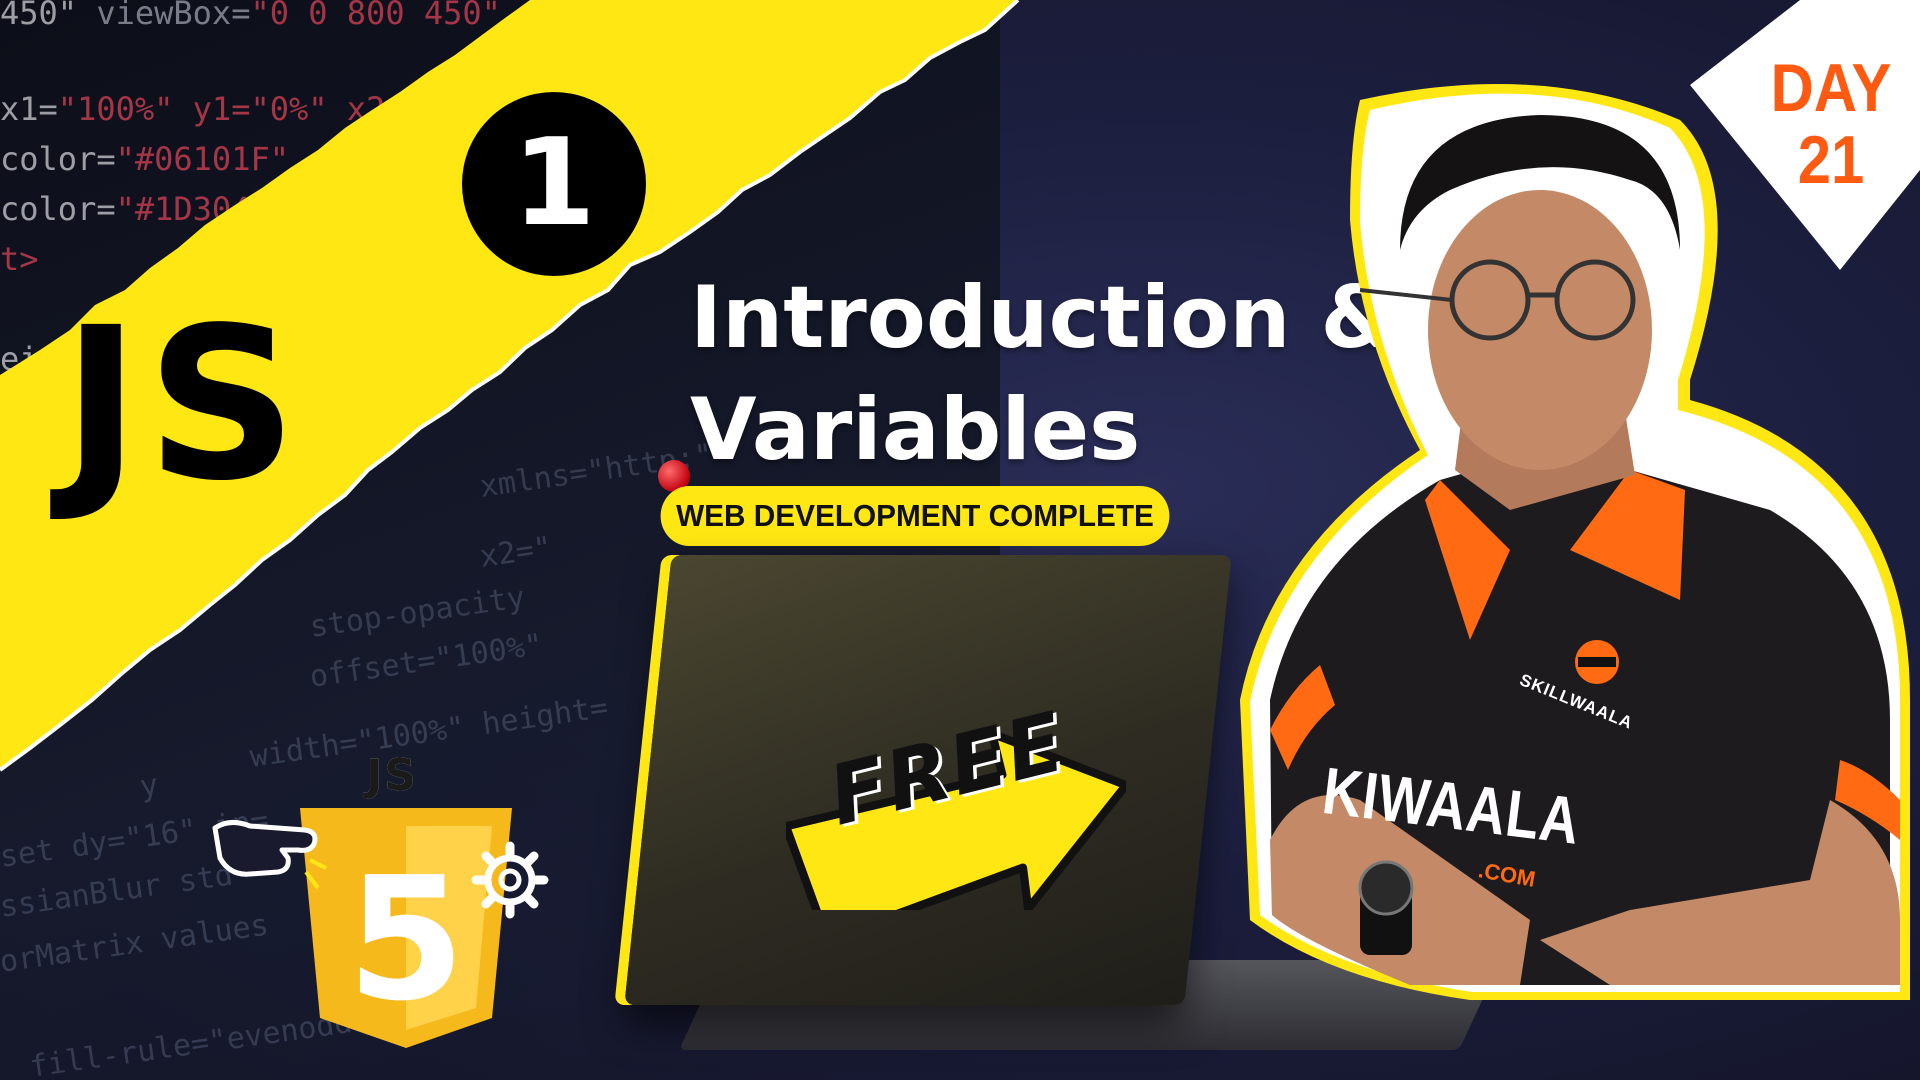 The height and width of the screenshot is (1080, 1920). I want to click on html5-number: 5, so click(406, 940).